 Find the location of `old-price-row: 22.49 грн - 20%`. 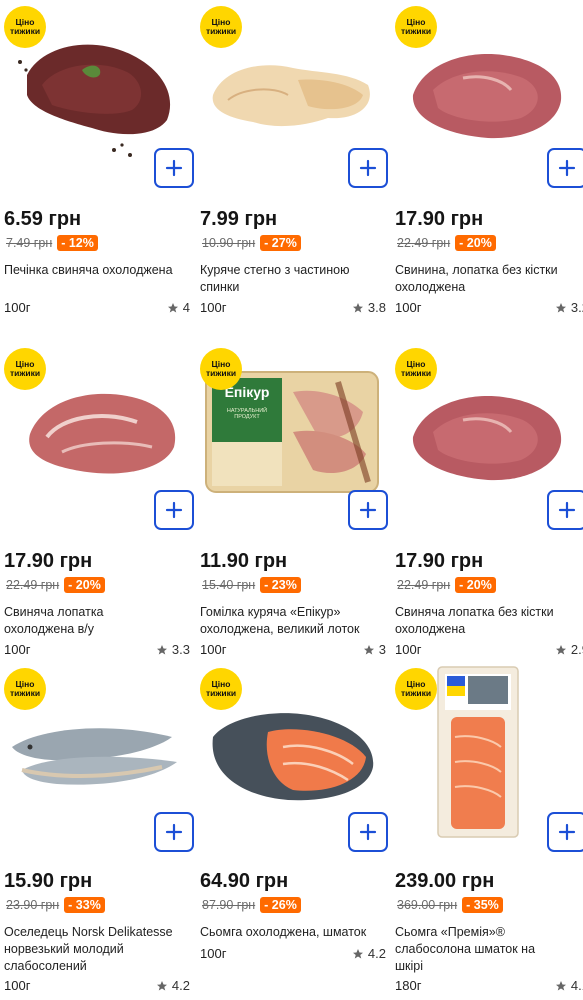

old-price-row: 22.49 грн - 20% is located at coordinates (55, 585).